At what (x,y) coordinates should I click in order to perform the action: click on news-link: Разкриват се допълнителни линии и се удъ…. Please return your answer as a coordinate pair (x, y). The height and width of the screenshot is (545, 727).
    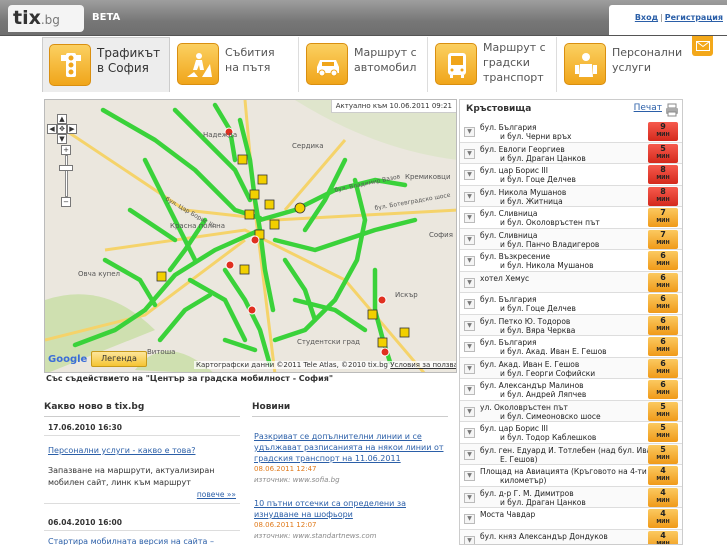
    Looking at the image, I should click on (351, 447).